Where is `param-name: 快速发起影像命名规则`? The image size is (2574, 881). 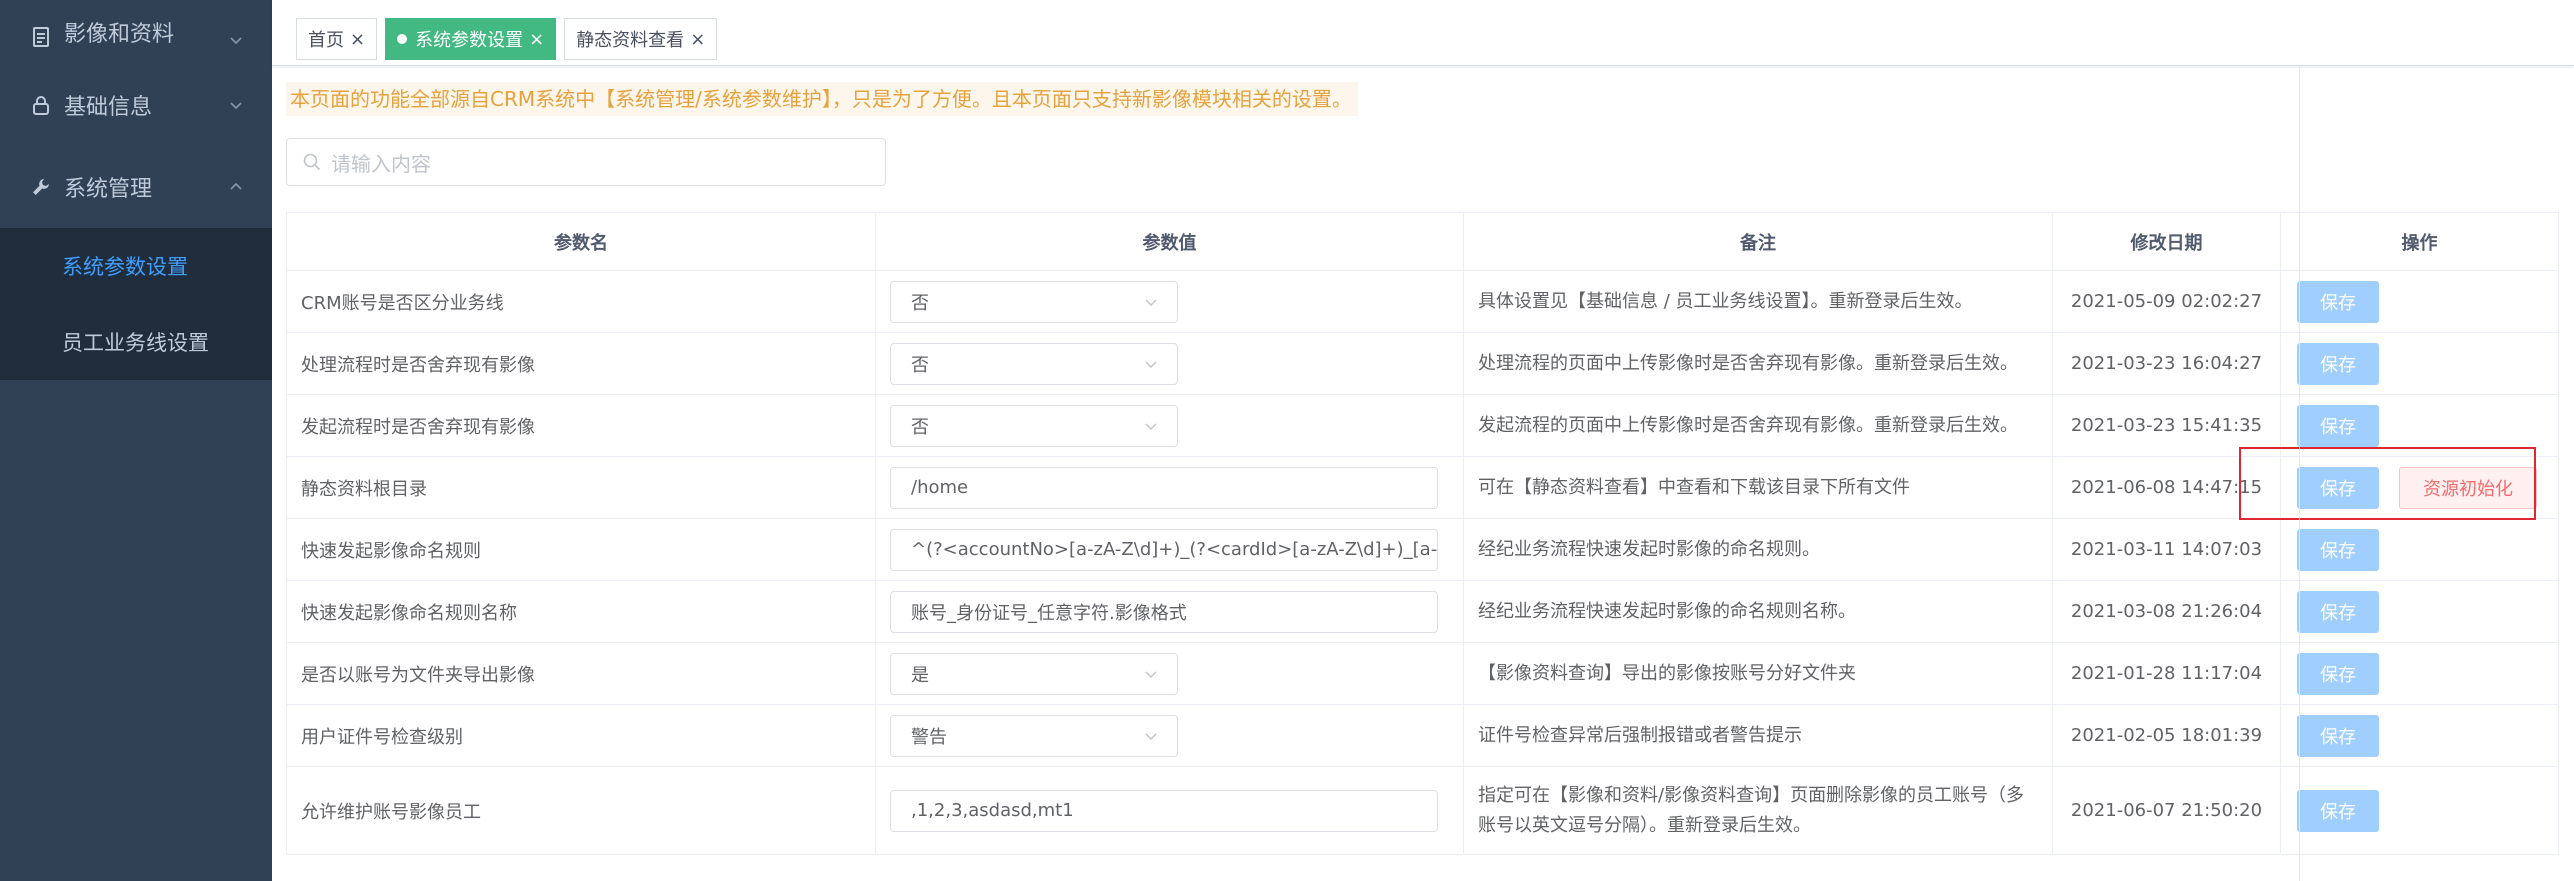
param-name: 快速发起影像命名规则 is located at coordinates (581, 549).